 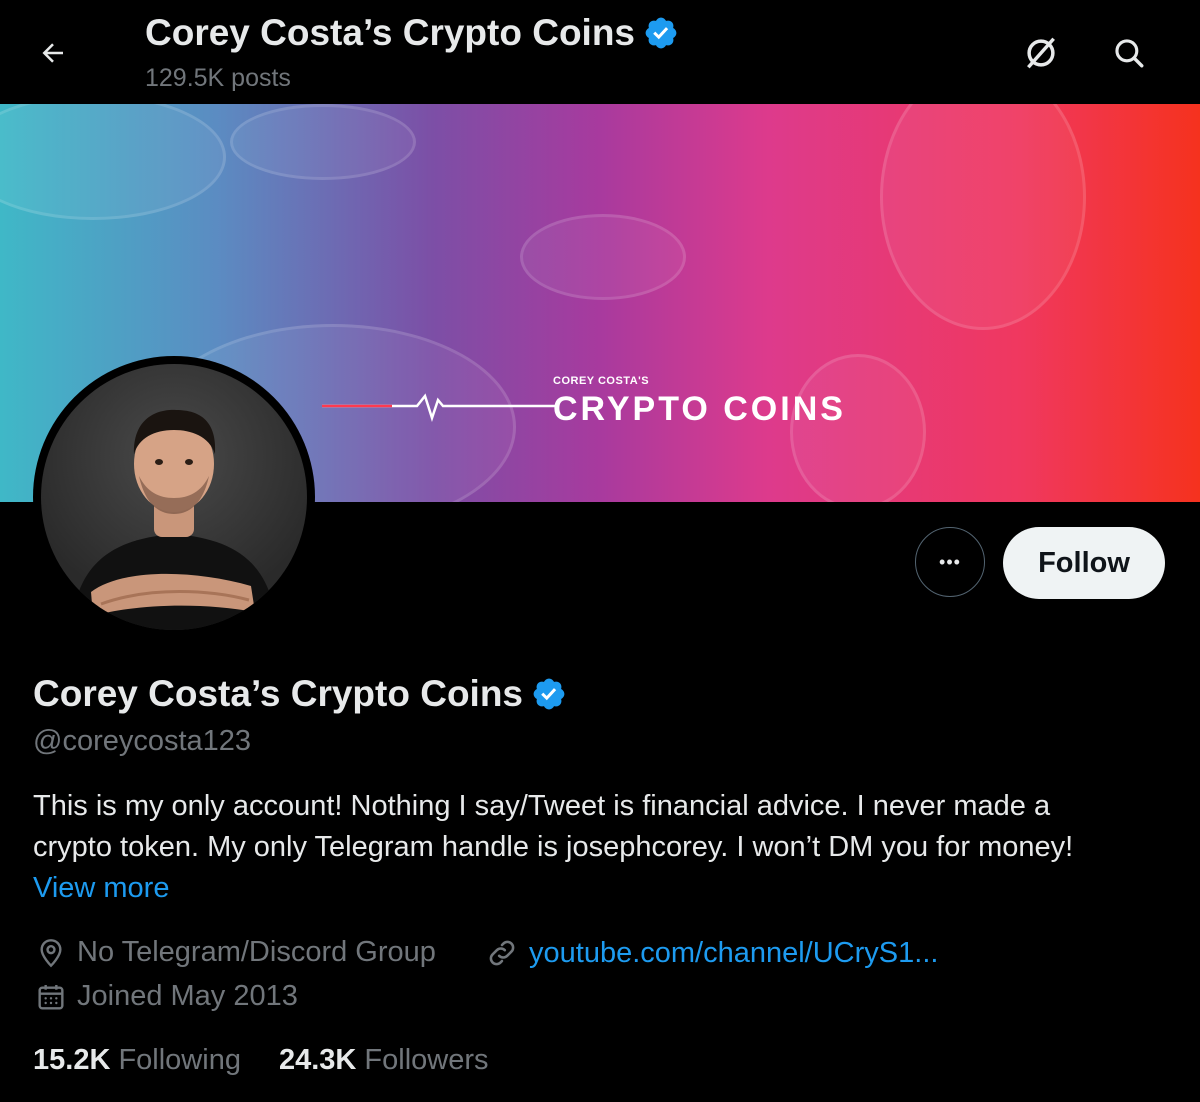 I want to click on back-button, so click(x=53, y=53).